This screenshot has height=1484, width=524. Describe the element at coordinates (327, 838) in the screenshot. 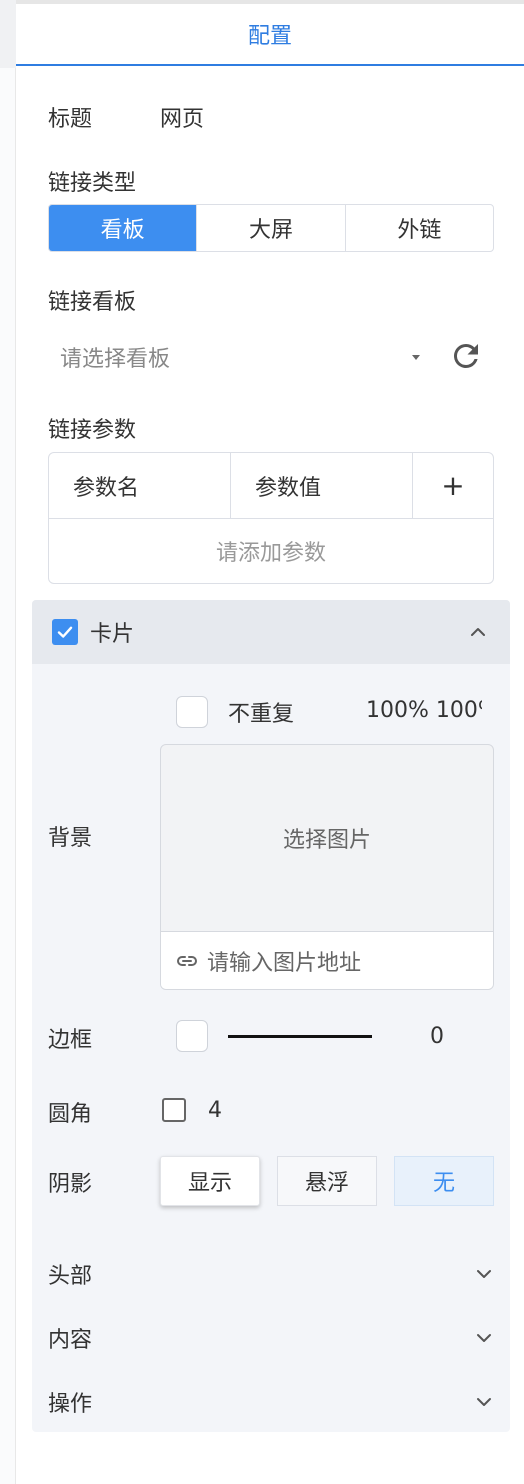

I see `select-image-button: 选择图片` at that location.